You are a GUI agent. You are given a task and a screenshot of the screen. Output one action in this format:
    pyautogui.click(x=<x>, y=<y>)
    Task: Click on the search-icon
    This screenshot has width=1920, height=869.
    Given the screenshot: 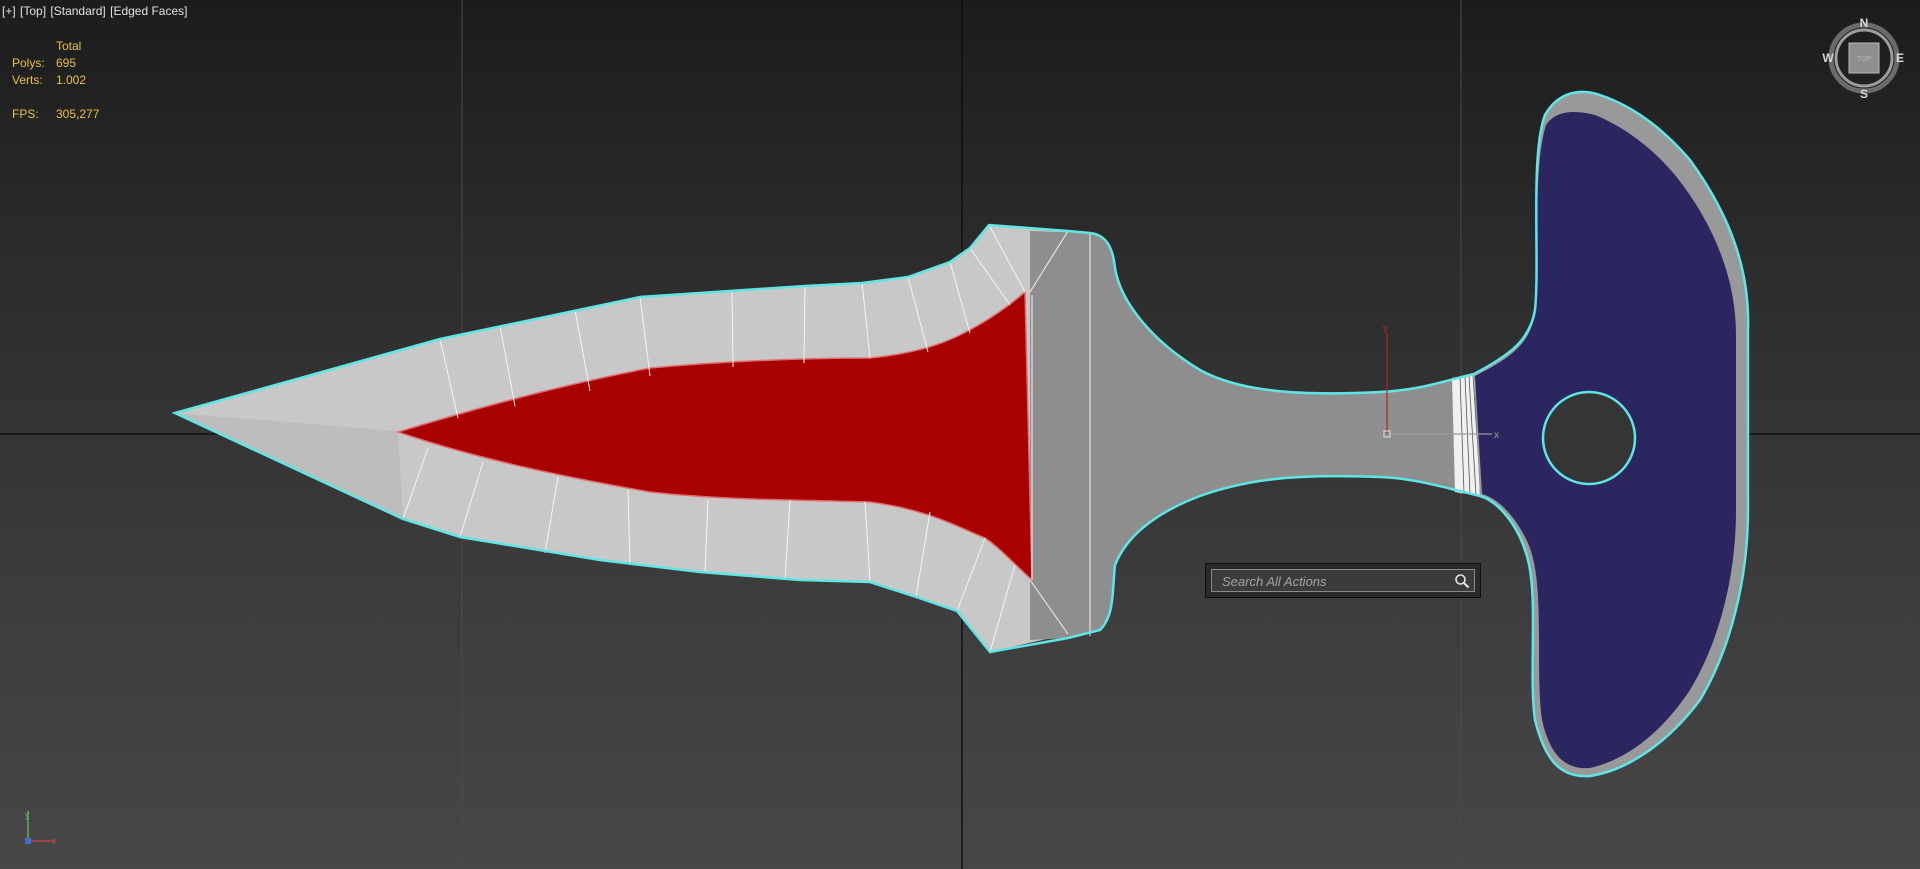 What is the action you would take?
    pyautogui.click(x=1462, y=581)
    